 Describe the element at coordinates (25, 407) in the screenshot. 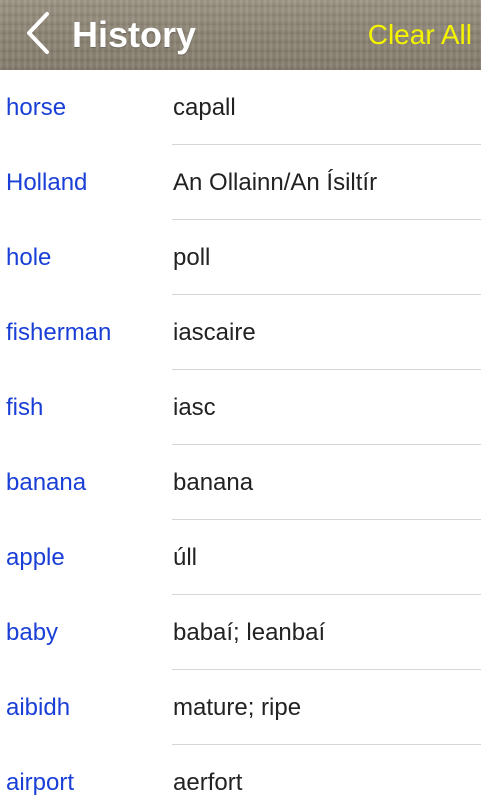

I see `history-term: fish` at that location.